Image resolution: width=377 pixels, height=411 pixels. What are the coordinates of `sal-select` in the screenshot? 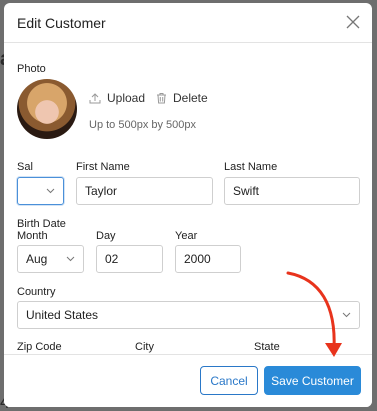 It's located at (40, 191).